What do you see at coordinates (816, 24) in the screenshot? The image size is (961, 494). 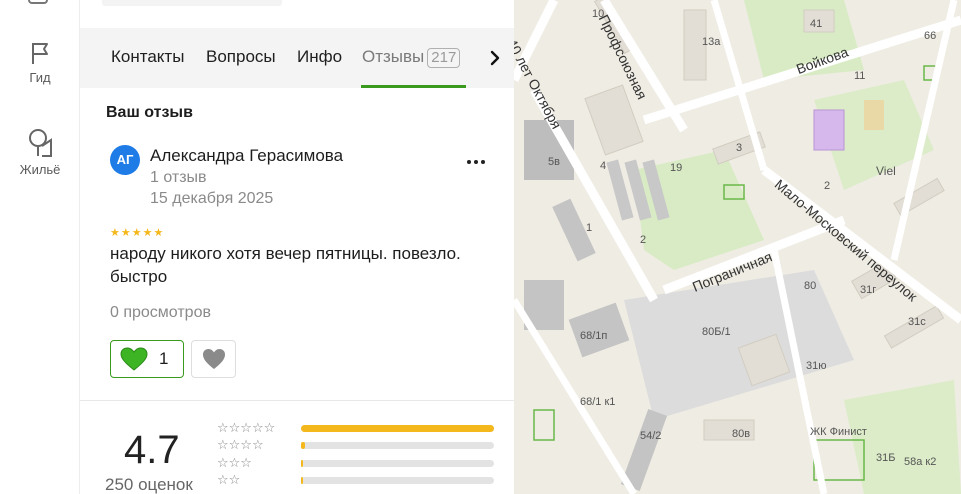 I see `map-label: 41` at bounding box center [816, 24].